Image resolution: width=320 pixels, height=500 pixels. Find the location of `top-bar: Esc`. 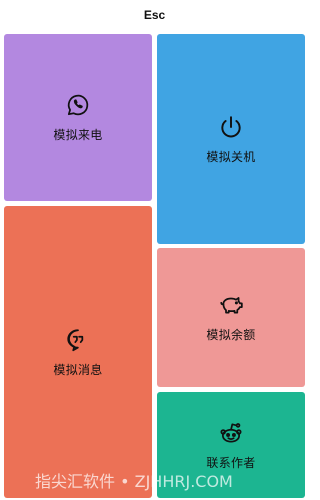

top-bar: Esc is located at coordinates (154, 15).